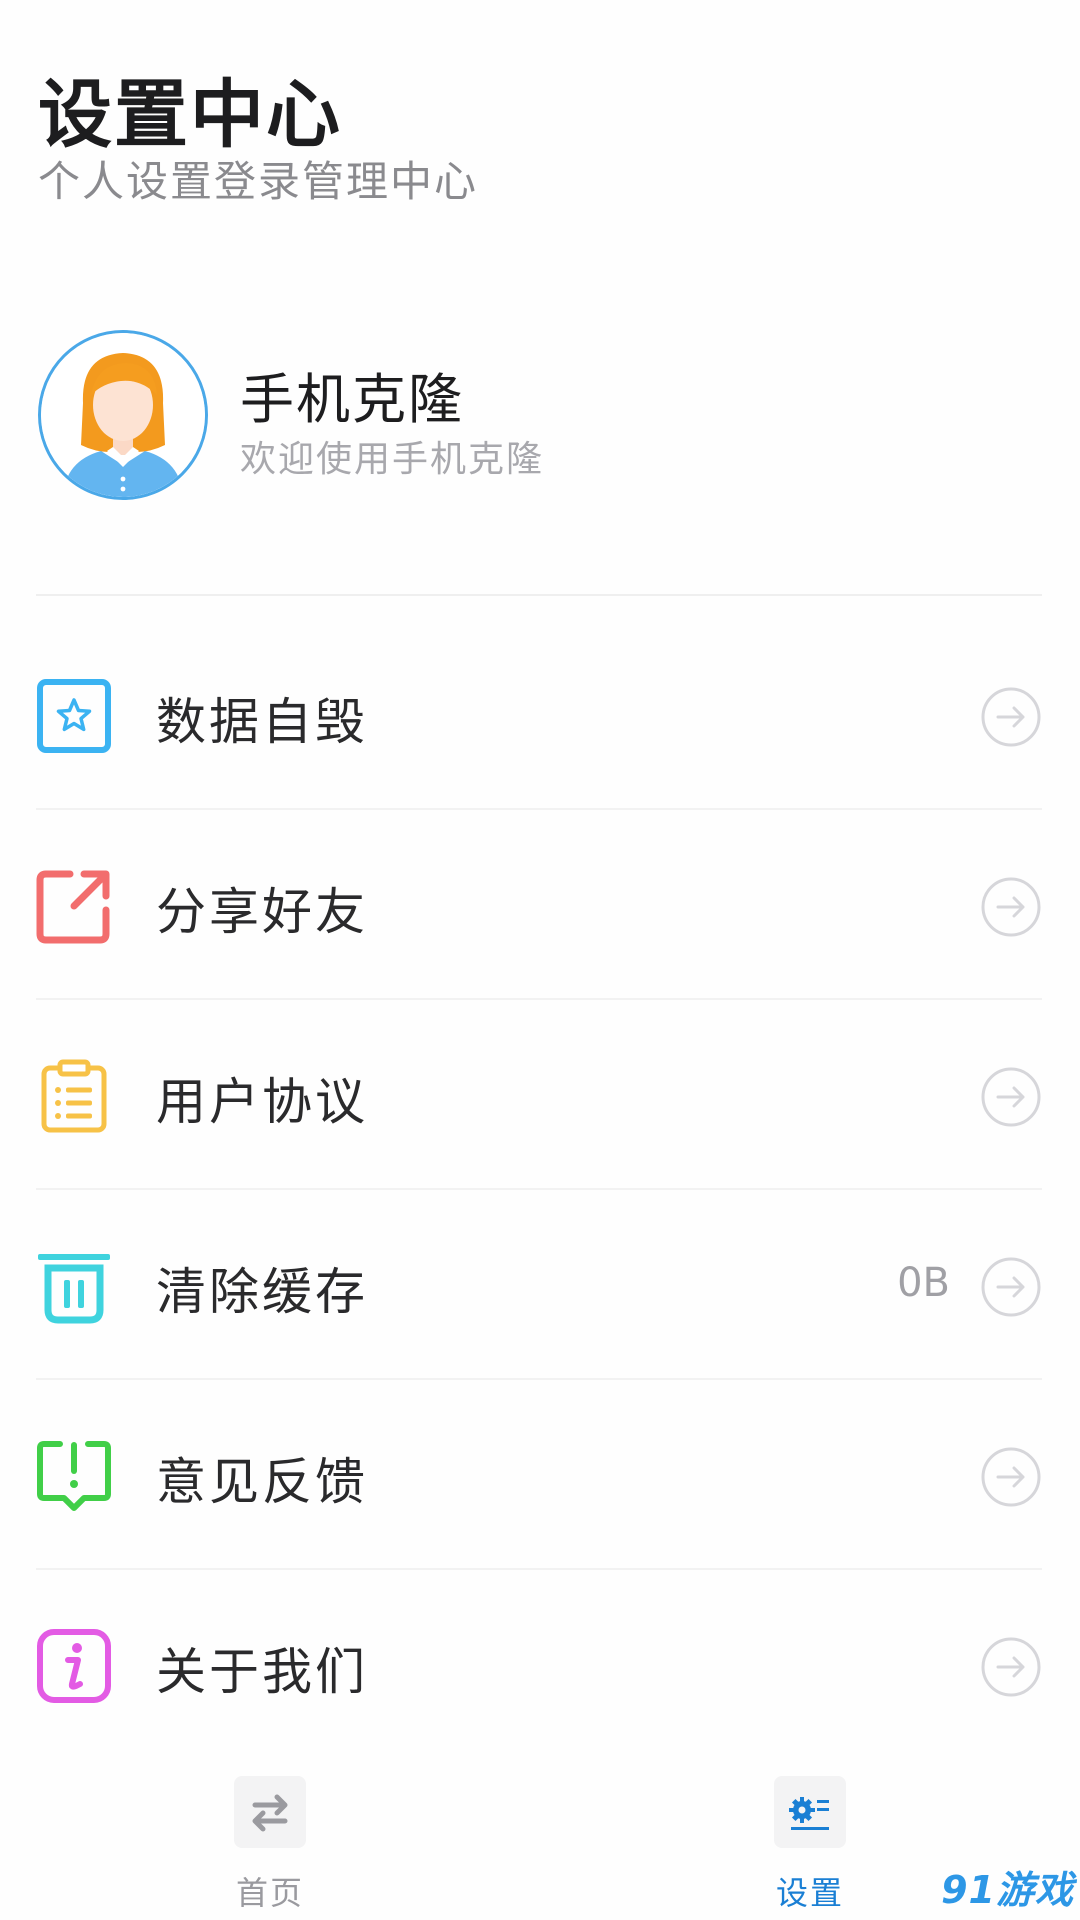 The image size is (1080, 1920). I want to click on tab-home: 首页, so click(270, 1840).